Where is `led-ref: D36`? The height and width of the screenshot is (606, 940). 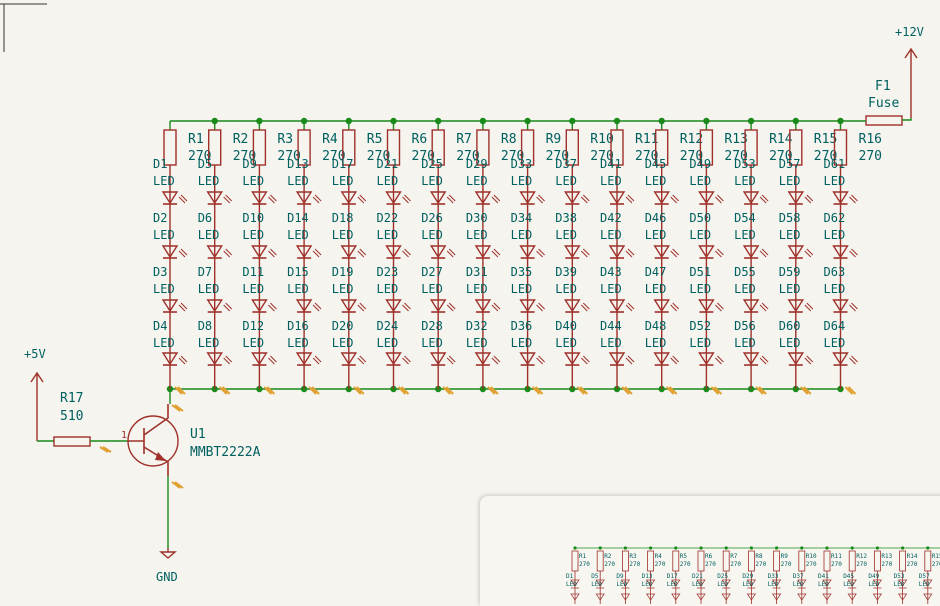
led-ref: D36 is located at coordinates (522, 326).